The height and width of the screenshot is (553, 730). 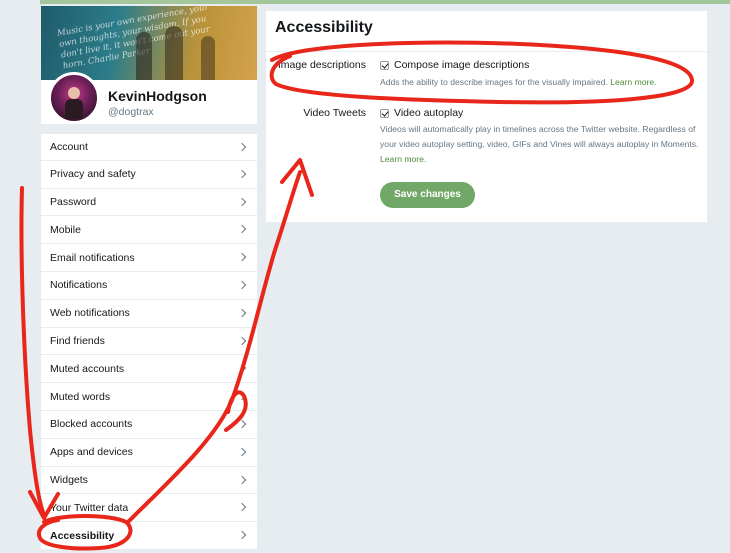 What do you see at coordinates (149, 453) in the screenshot?
I see `nav-item-apps-and-devices: Apps and devices` at bounding box center [149, 453].